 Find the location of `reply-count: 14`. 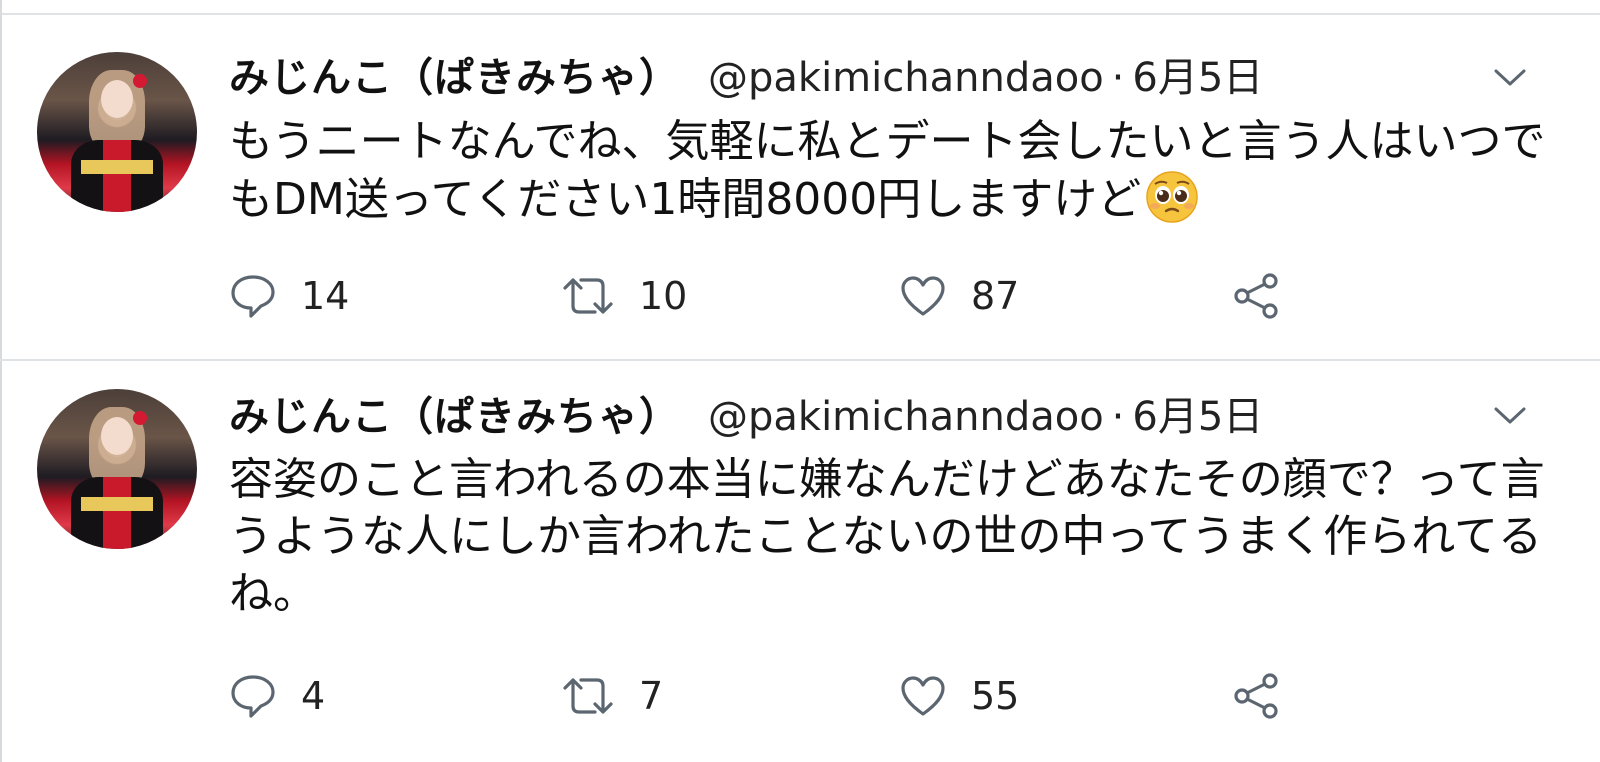

reply-count: 14 is located at coordinates (325, 296).